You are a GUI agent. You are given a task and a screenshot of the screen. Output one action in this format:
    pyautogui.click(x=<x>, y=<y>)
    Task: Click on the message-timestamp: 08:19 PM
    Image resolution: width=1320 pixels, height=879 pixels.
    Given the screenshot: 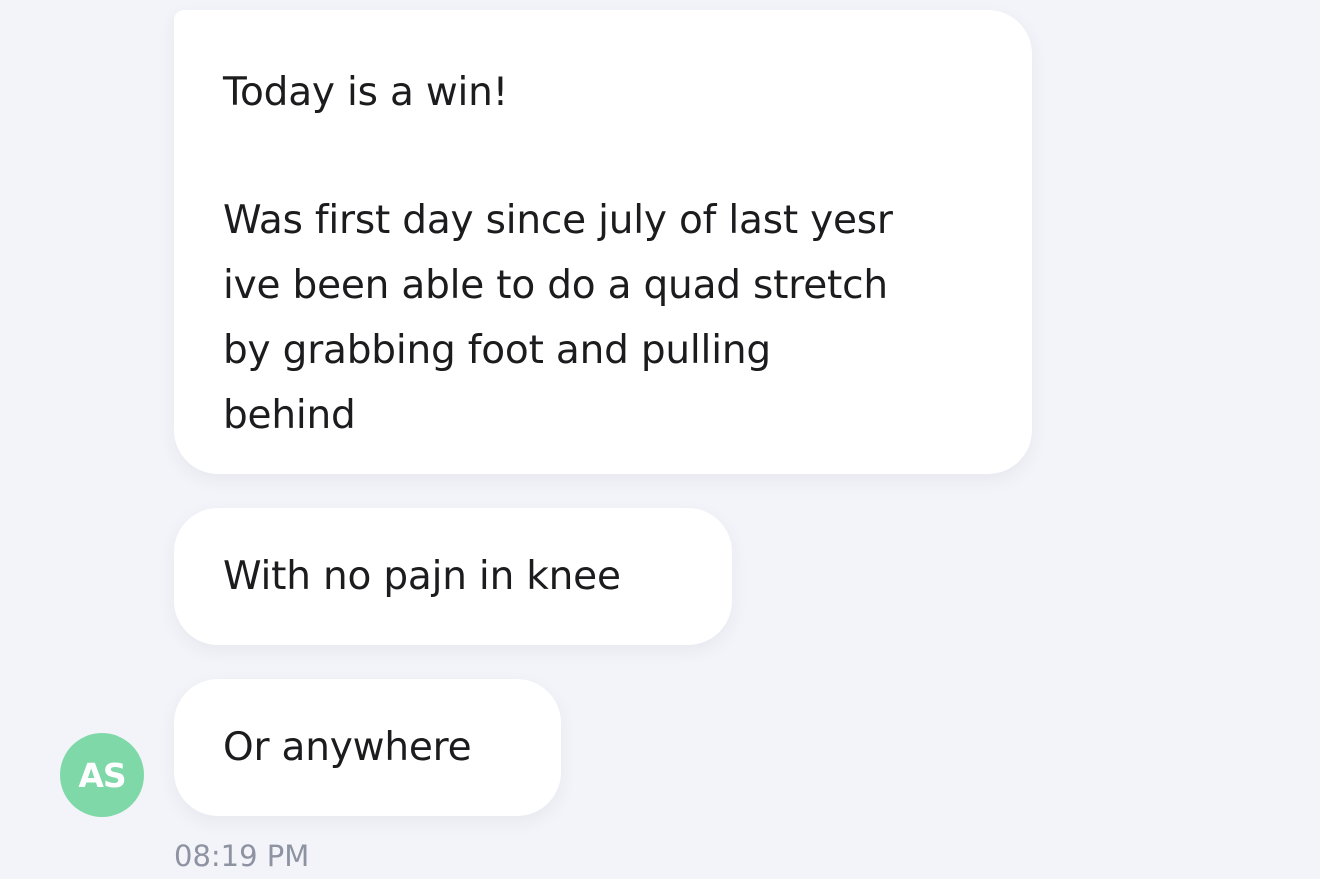 What is the action you would take?
    pyautogui.click(x=242, y=856)
    